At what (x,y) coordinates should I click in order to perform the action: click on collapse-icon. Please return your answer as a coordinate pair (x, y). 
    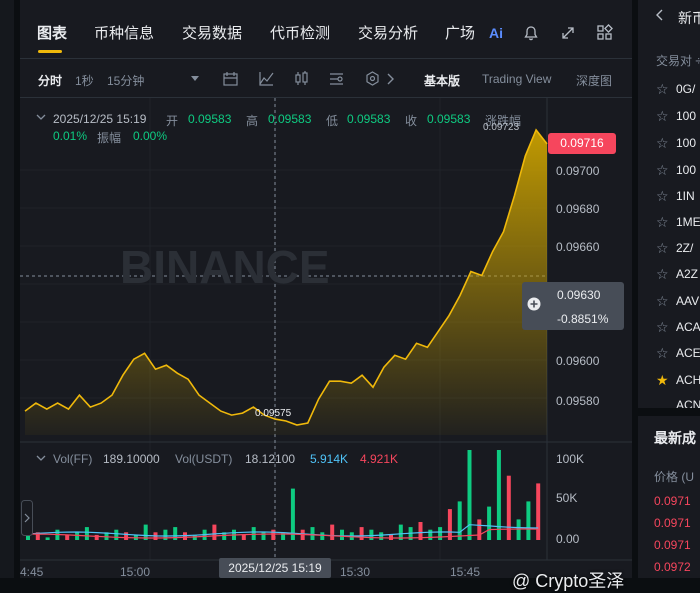
    Looking at the image, I should click on (41, 117).